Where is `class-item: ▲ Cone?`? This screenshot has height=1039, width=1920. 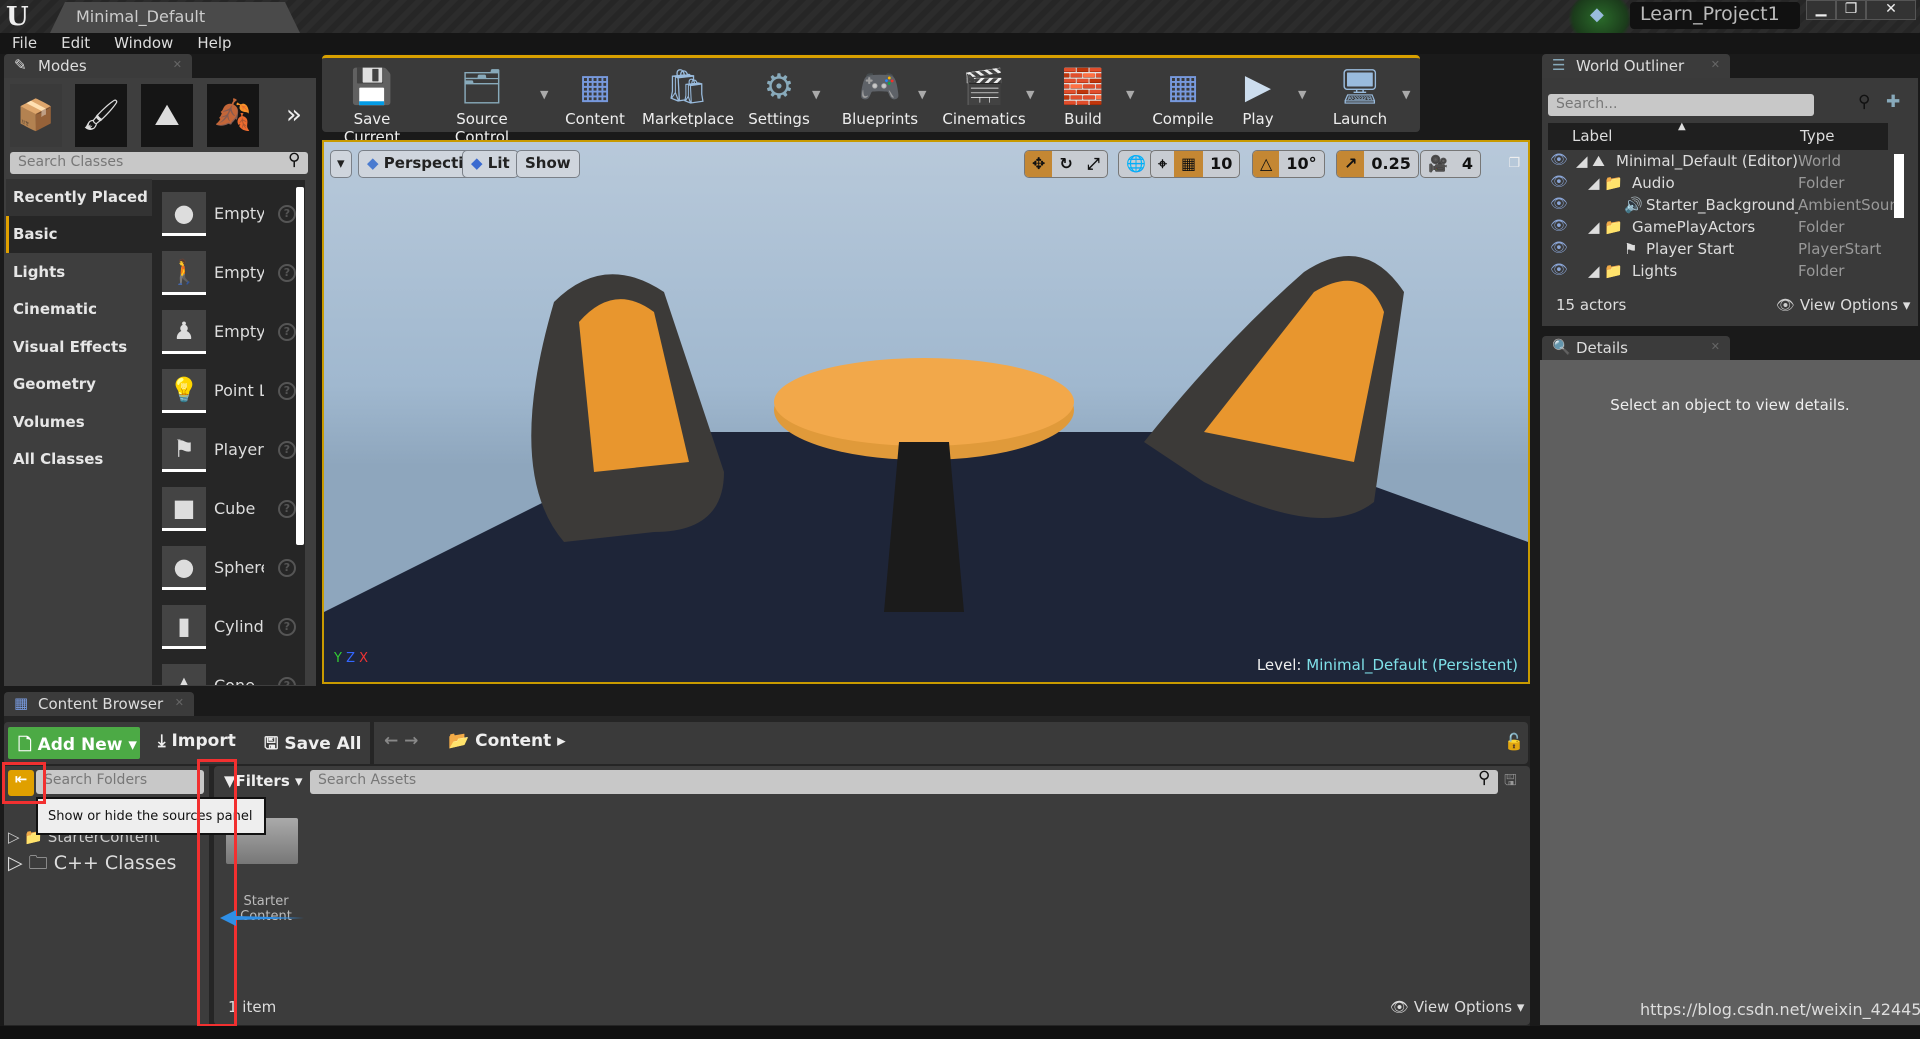
class-item: ▲ Cone? is located at coordinates (229, 674).